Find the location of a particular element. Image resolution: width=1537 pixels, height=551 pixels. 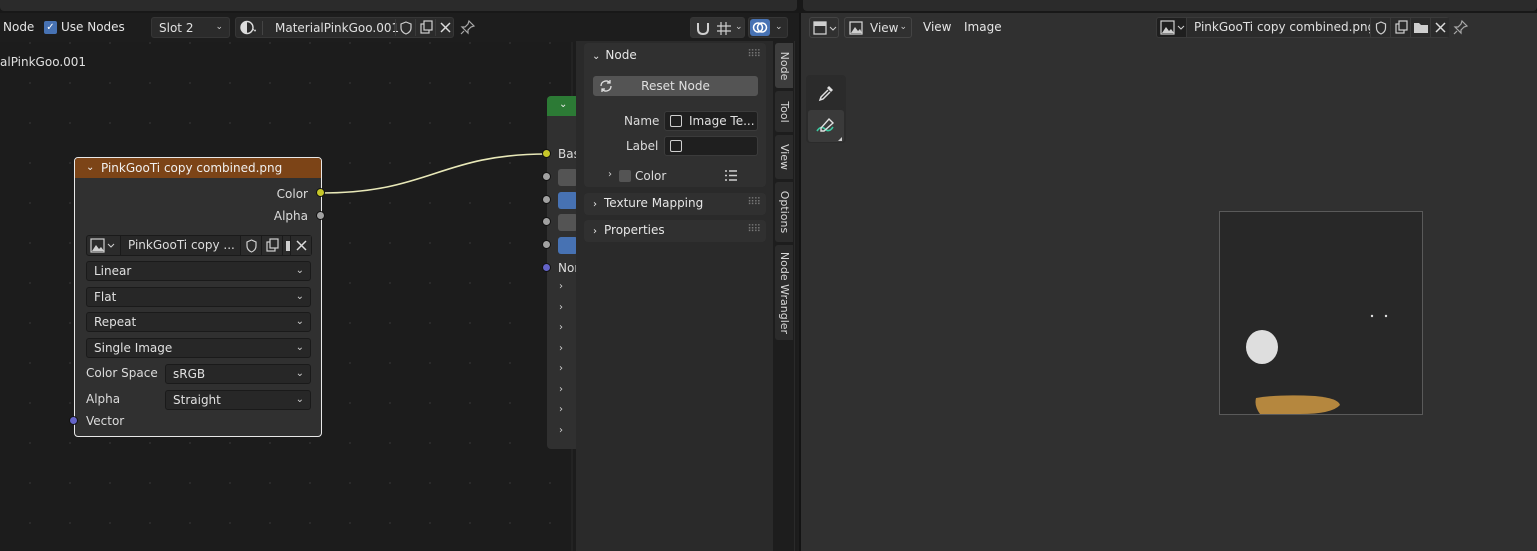

eyedropper-icon is located at coordinates (826, 94).